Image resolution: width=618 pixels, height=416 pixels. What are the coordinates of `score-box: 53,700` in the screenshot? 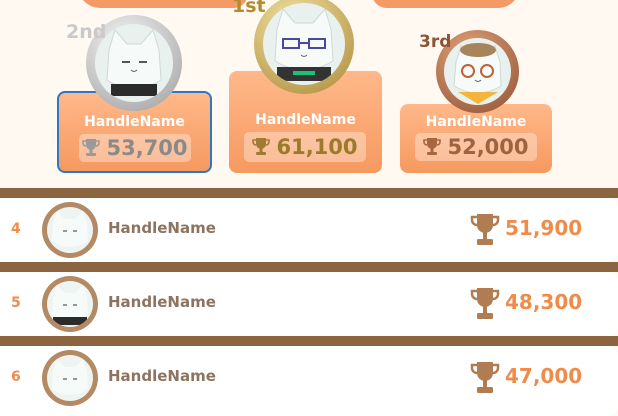 It's located at (135, 148).